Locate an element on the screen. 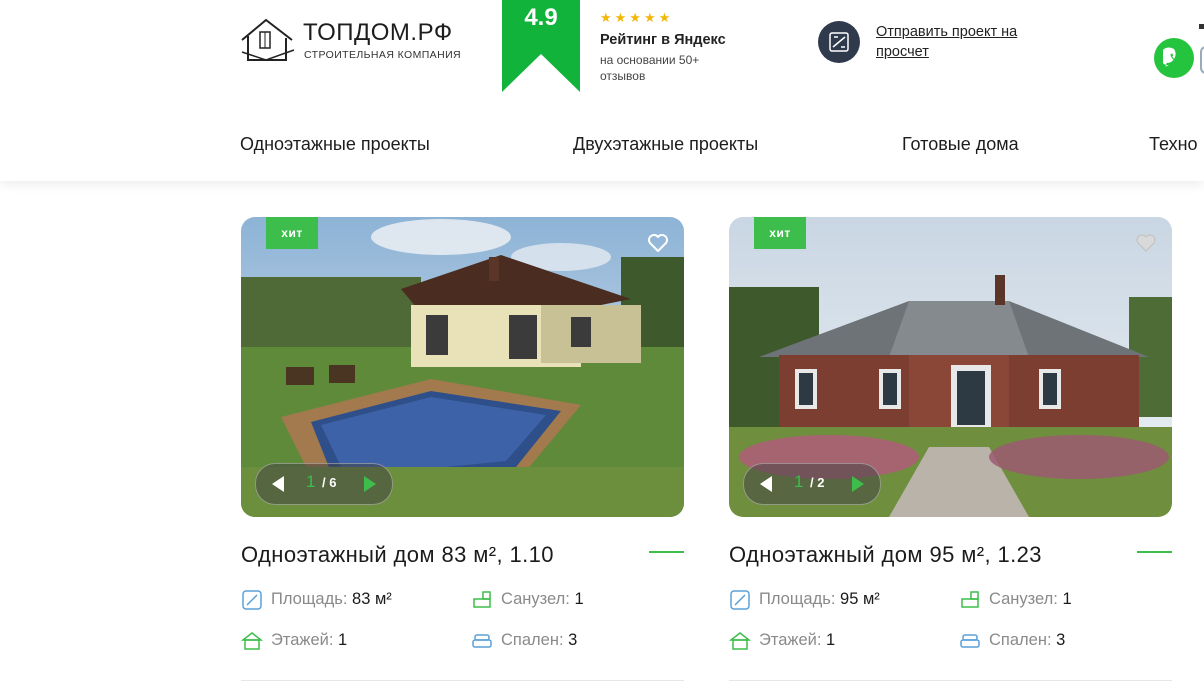  slide-total: / 2 is located at coordinates (817, 482).